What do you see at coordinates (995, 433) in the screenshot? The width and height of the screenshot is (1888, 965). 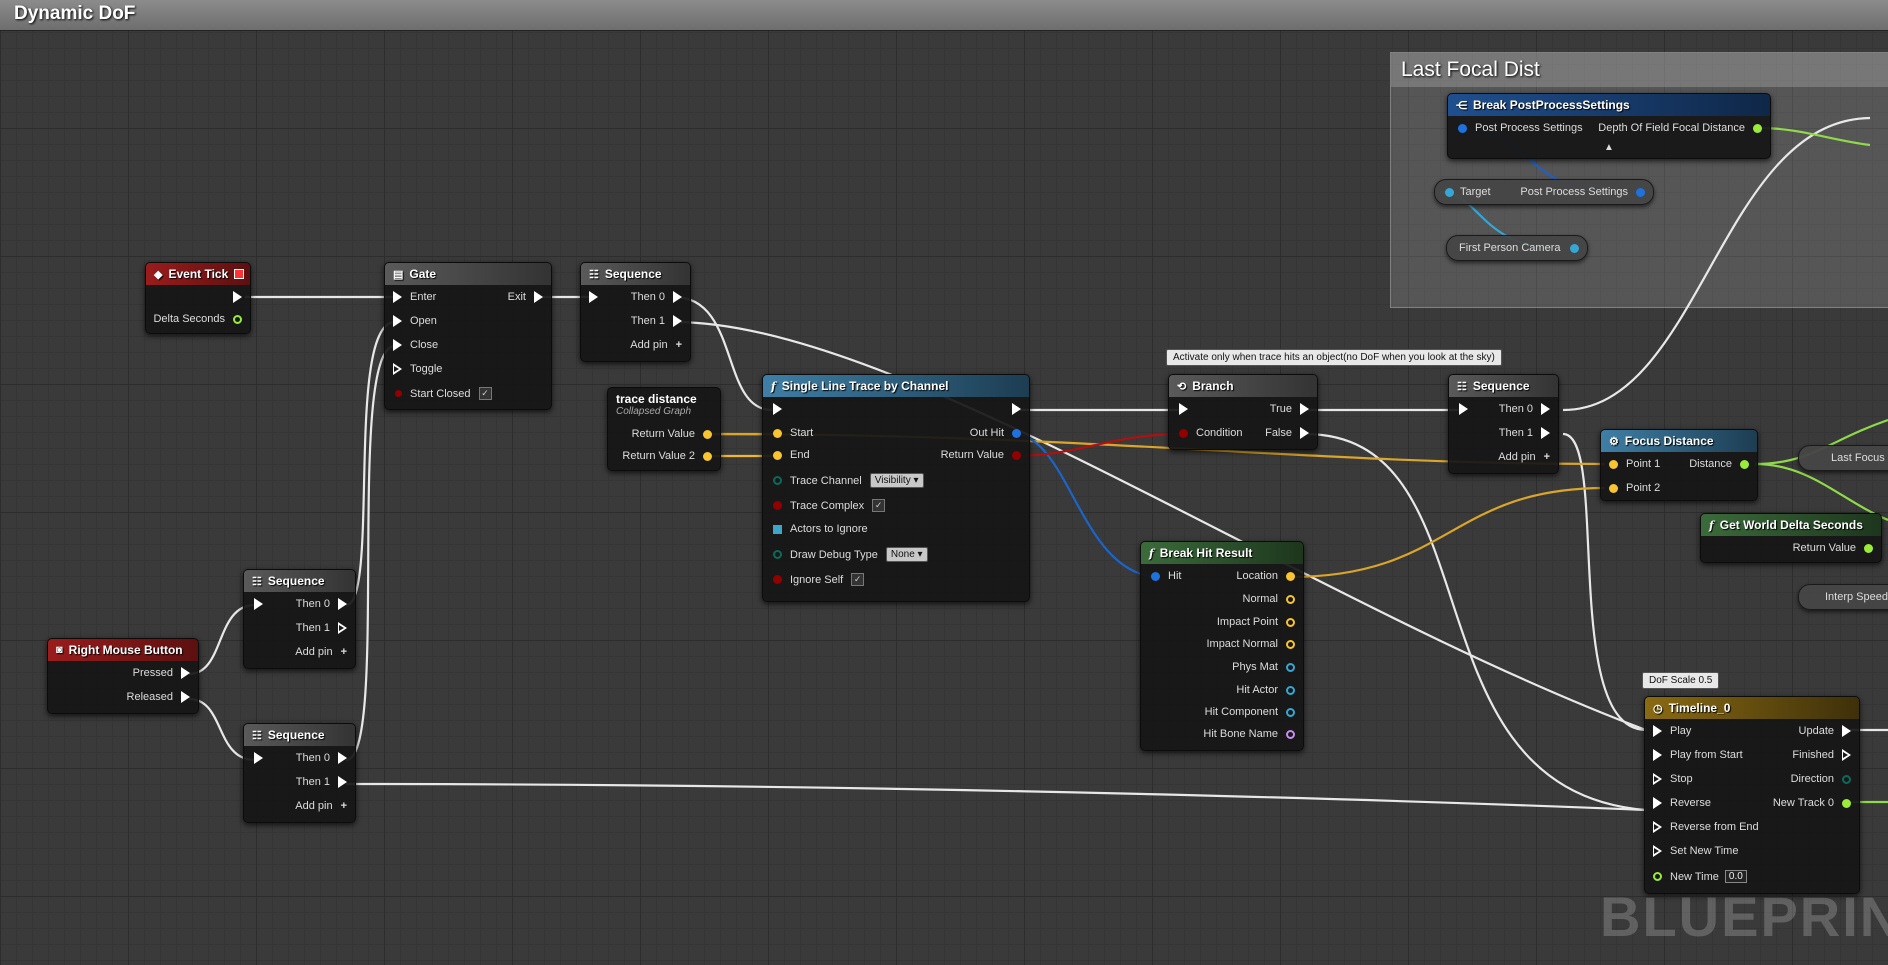 I see `pin-out-hit: Out Hit` at bounding box center [995, 433].